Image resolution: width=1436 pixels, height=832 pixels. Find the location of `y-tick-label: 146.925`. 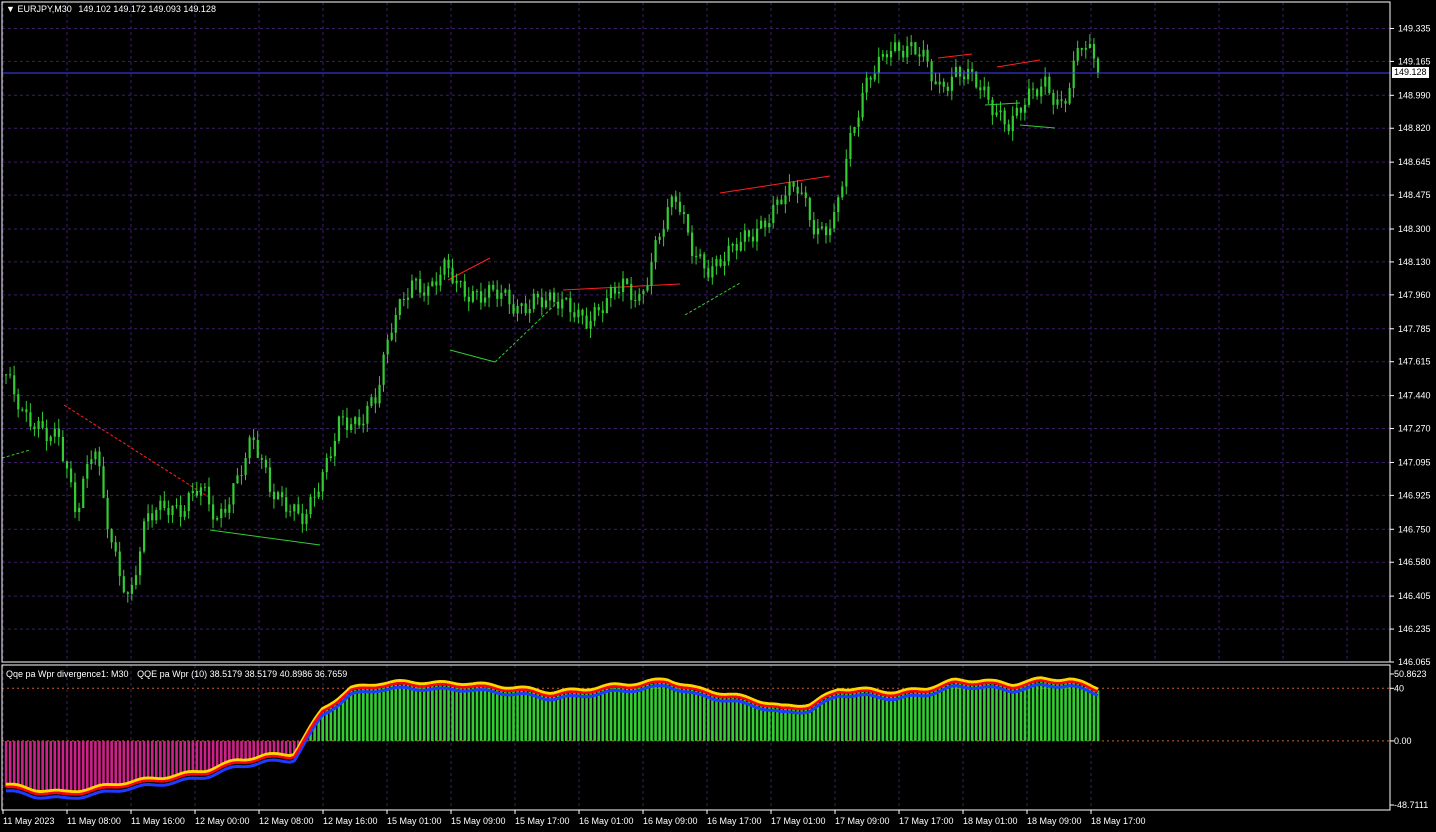

y-tick-label: 146.925 is located at coordinates (1414, 495).